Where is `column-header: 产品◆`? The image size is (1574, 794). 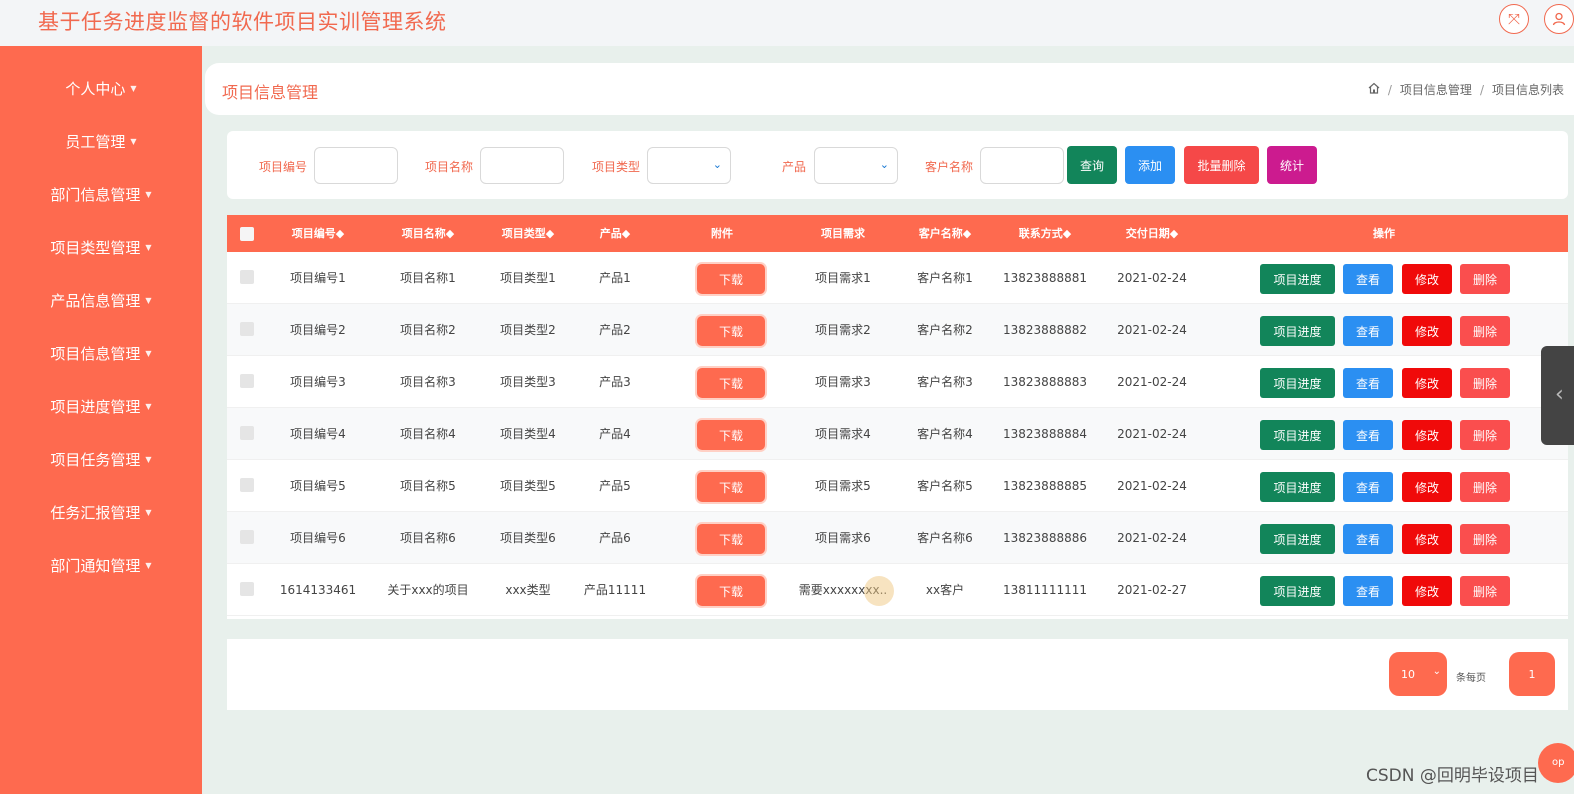
column-header: 产品◆ is located at coordinates (615, 233).